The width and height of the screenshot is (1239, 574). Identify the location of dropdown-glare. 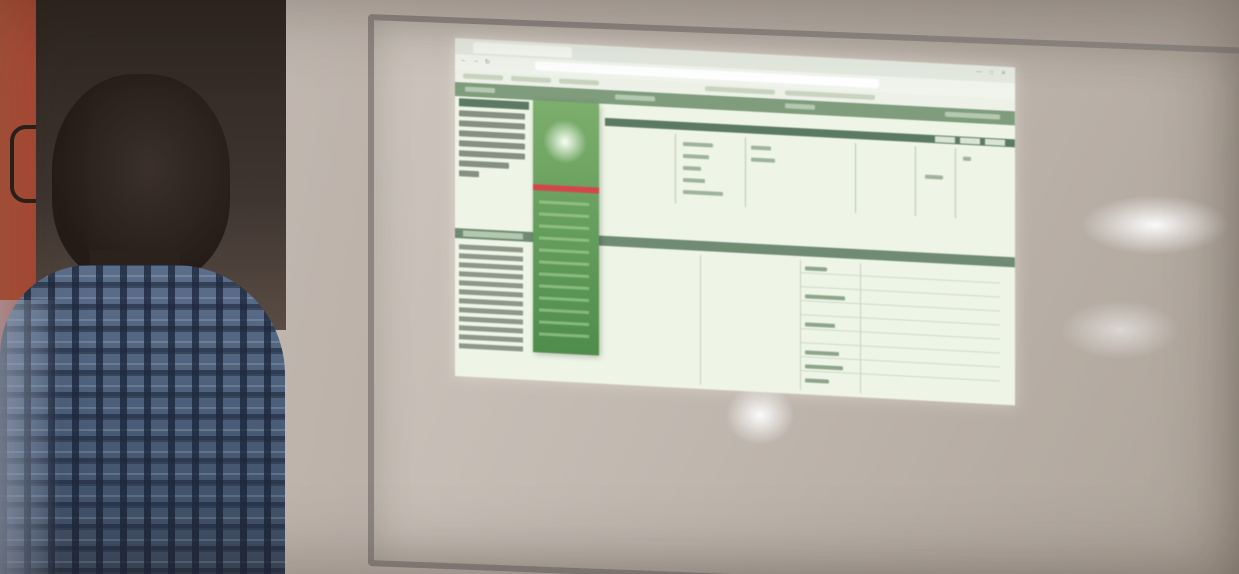
(565, 141).